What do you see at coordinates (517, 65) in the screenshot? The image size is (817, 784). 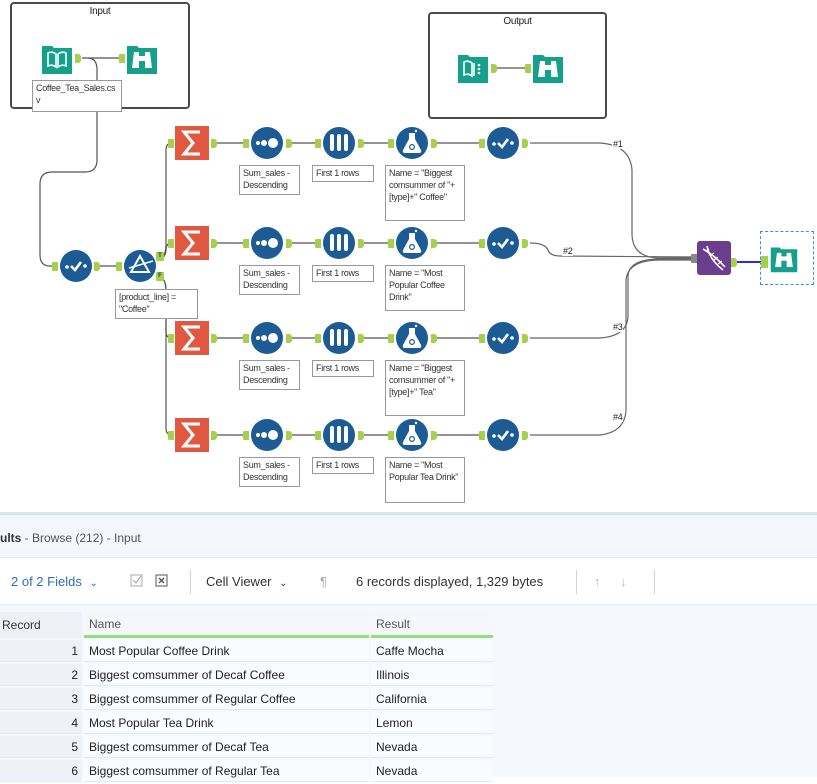 I see `container-output: Output` at bounding box center [517, 65].